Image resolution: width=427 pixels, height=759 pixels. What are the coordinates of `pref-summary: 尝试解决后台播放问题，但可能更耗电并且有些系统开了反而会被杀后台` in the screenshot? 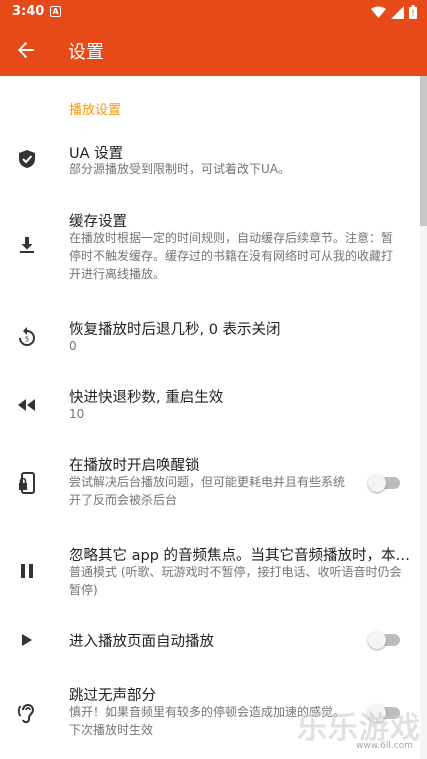 It's located at (207, 491).